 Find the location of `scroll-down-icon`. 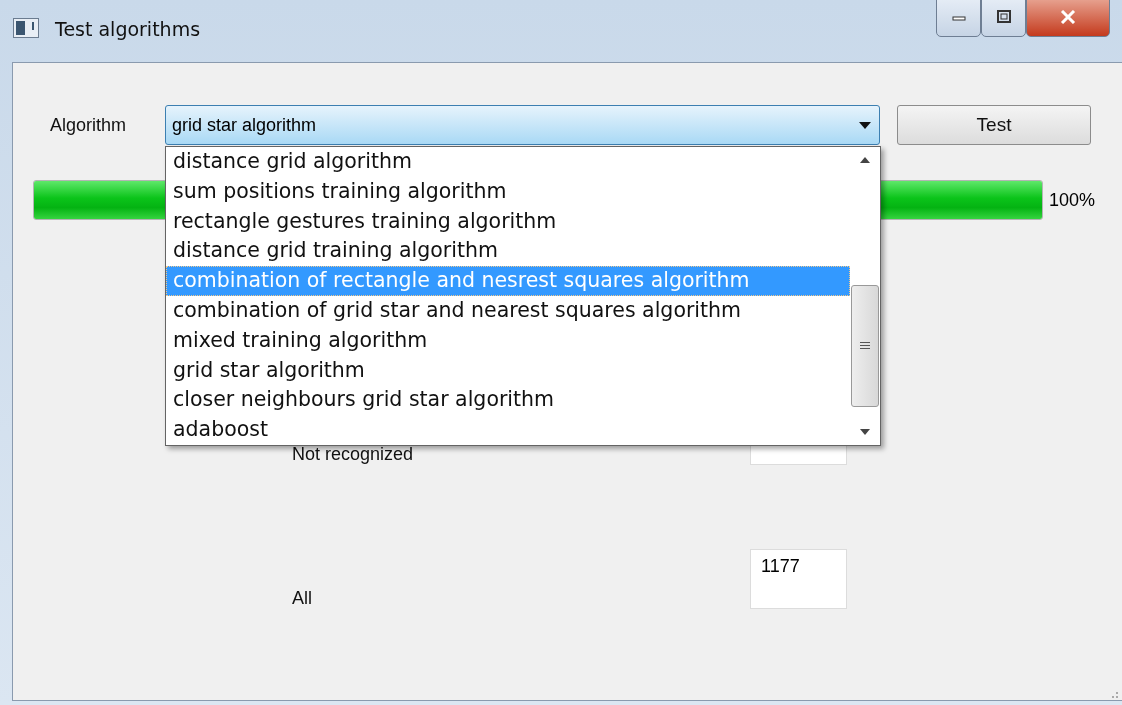

scroll-down-icon is located at coordinates (865, 432).